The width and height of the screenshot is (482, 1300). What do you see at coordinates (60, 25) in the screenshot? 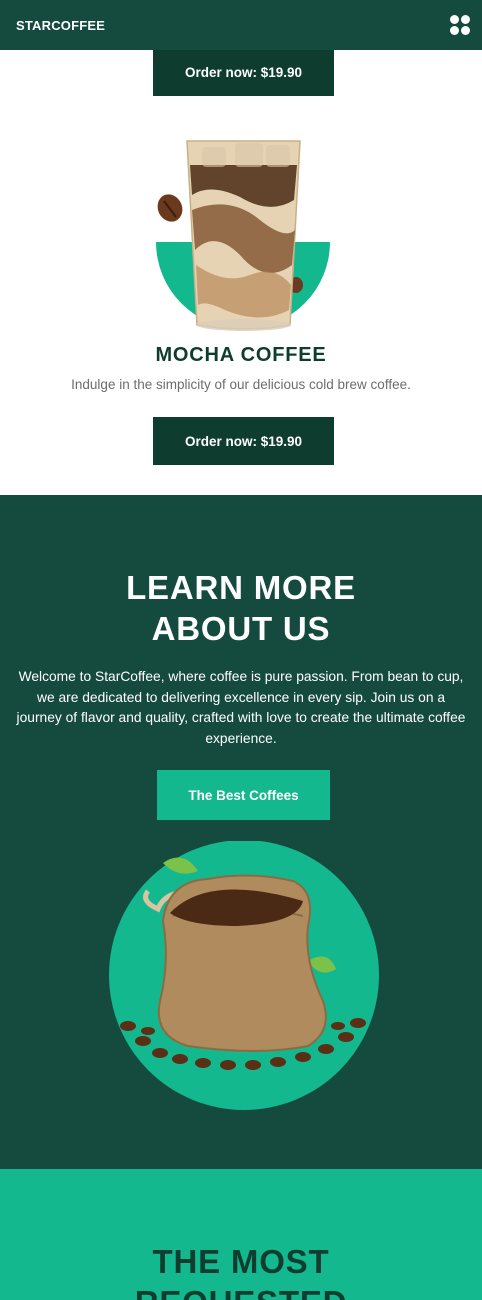
I see `brand-logo: STARCOFFEE` at bounding box center [60, 25].